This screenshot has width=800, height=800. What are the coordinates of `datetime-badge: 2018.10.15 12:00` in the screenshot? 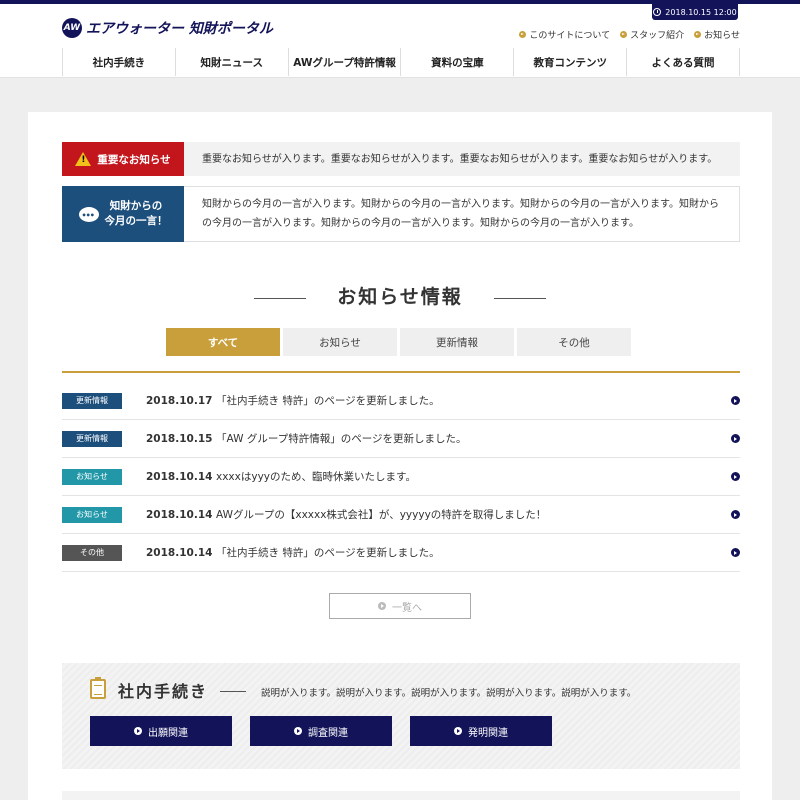 It's located at (695, 12).